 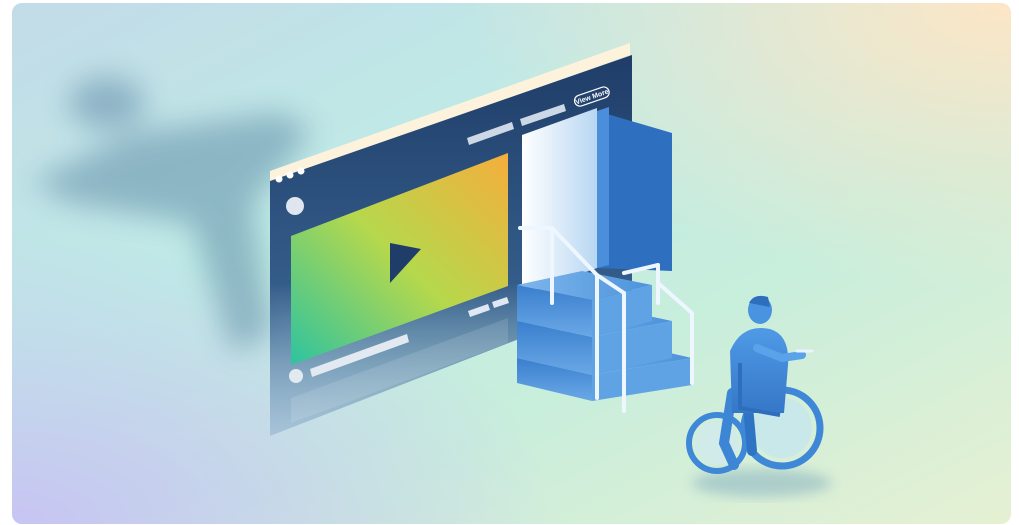 I want to click on caption-avatar, so click(x=296, y=376).